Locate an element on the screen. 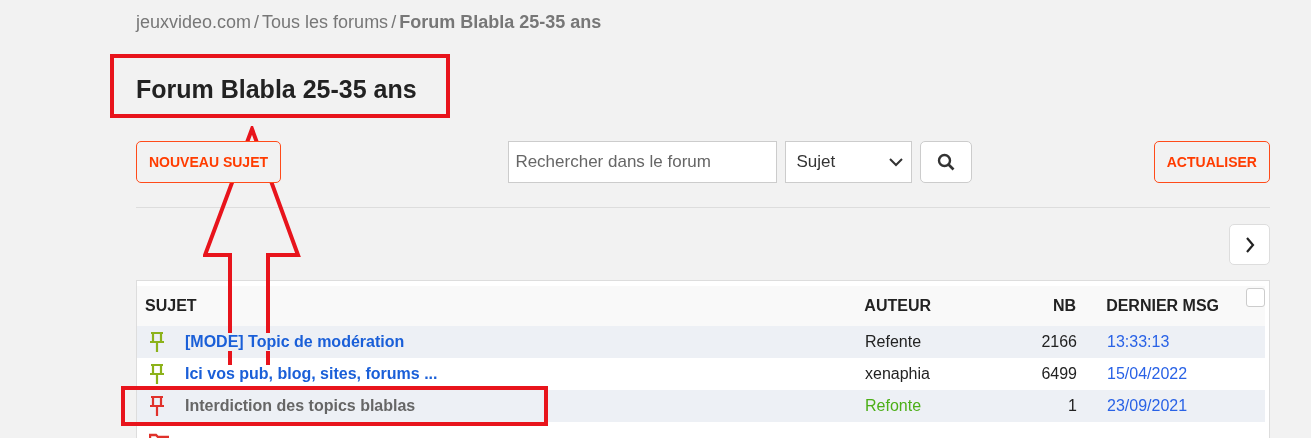 This screenshot has width=1311, height=438. column-header: SUJET is located at coordinates (171, 306).